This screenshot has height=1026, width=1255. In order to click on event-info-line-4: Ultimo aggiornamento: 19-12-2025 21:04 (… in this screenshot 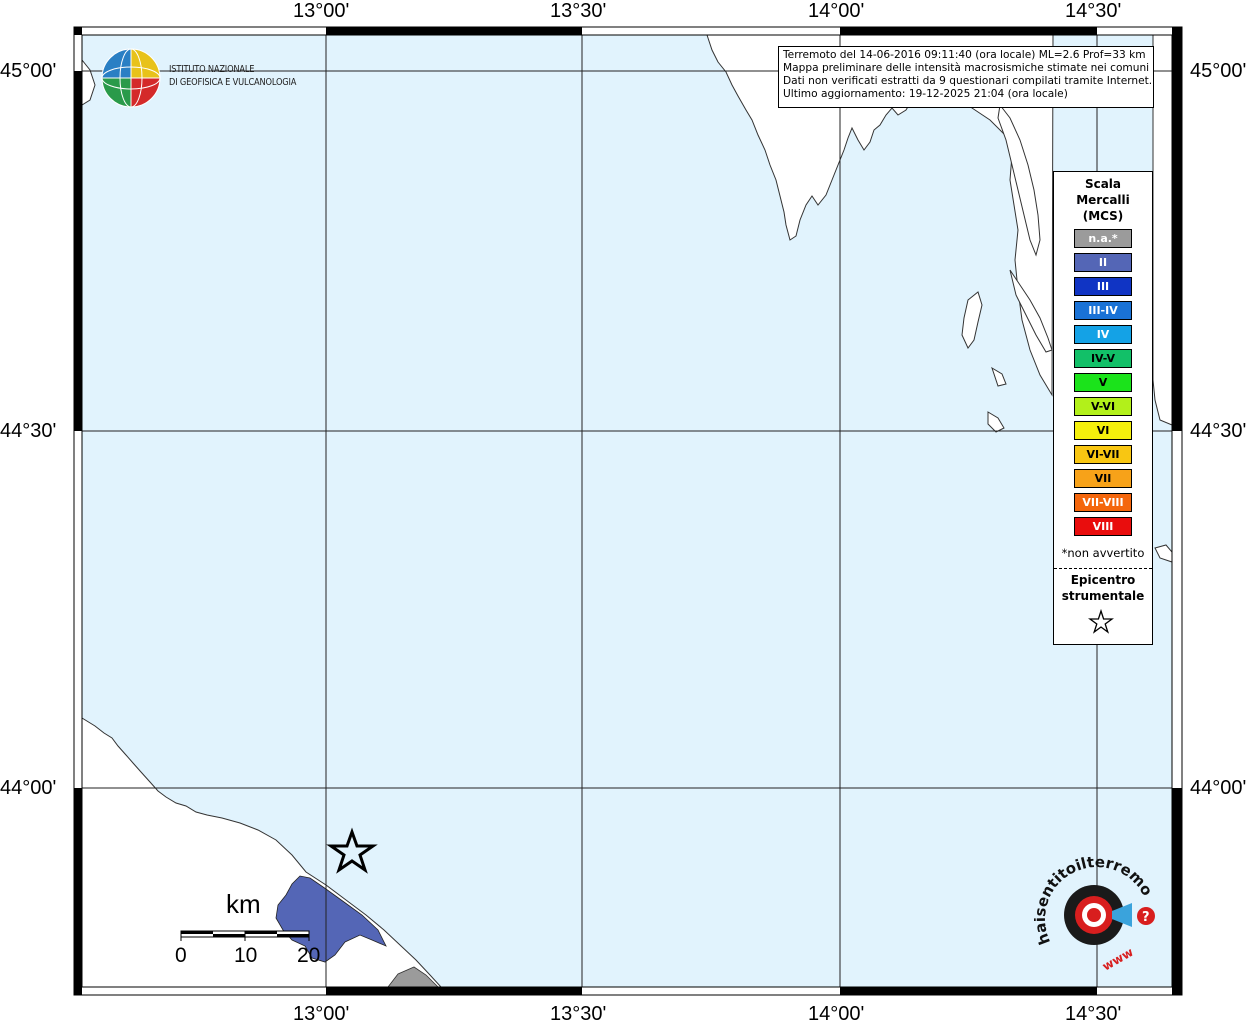, I will do `click(925, 94)`.